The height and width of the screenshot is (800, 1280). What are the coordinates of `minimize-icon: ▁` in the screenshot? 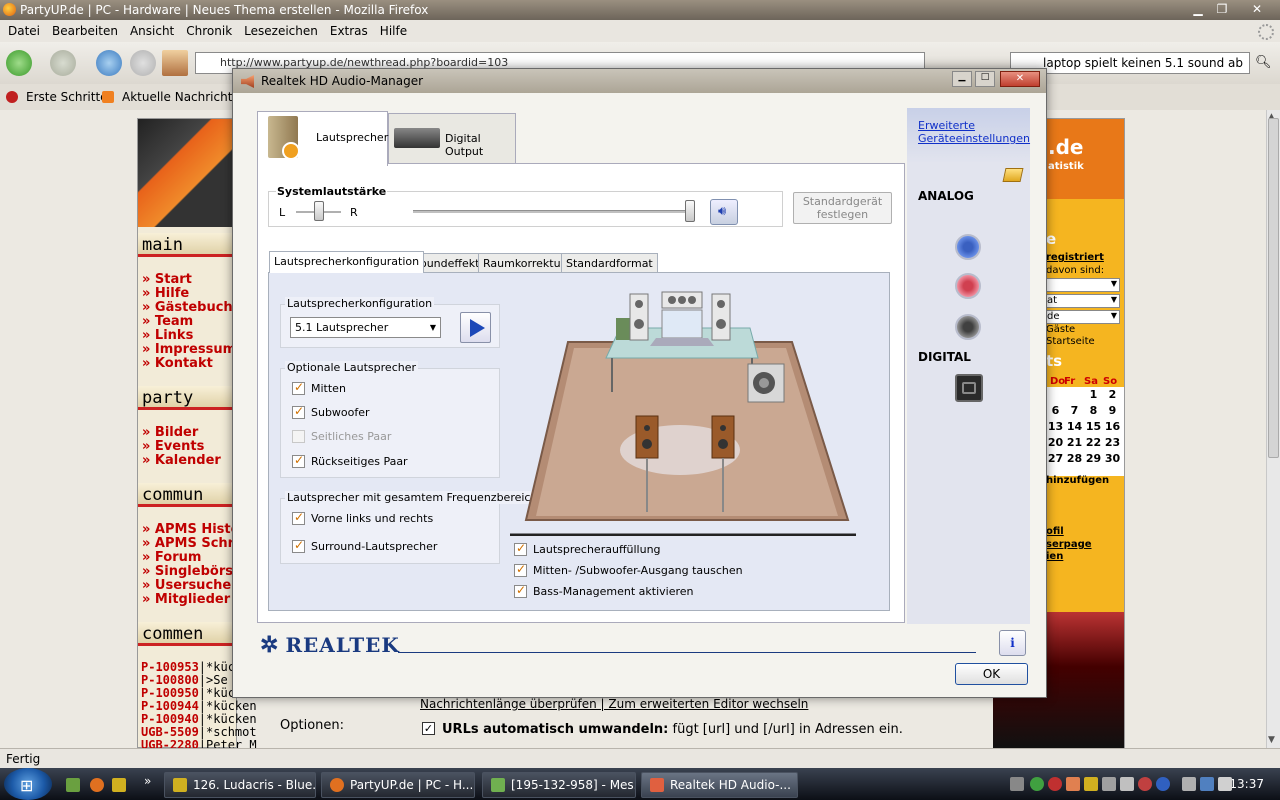 It's located at (1198, 9).